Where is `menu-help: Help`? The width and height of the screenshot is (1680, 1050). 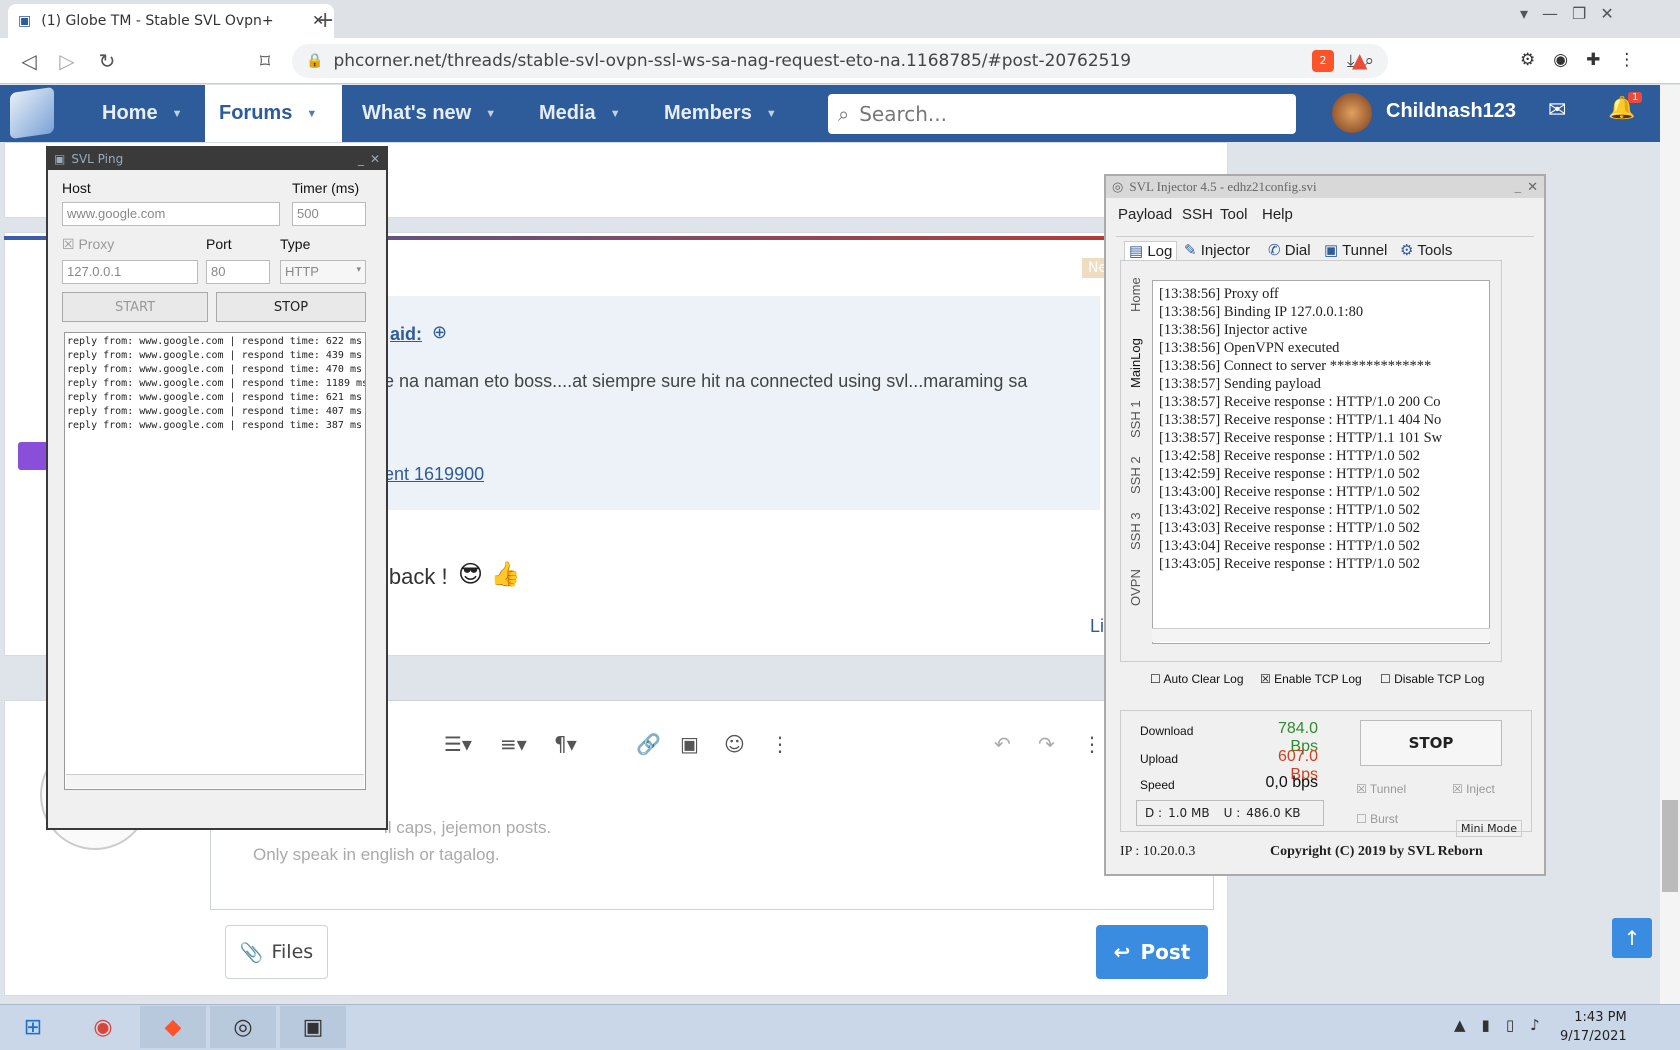
menu-help: Help is located at coordinates (1277, 214).